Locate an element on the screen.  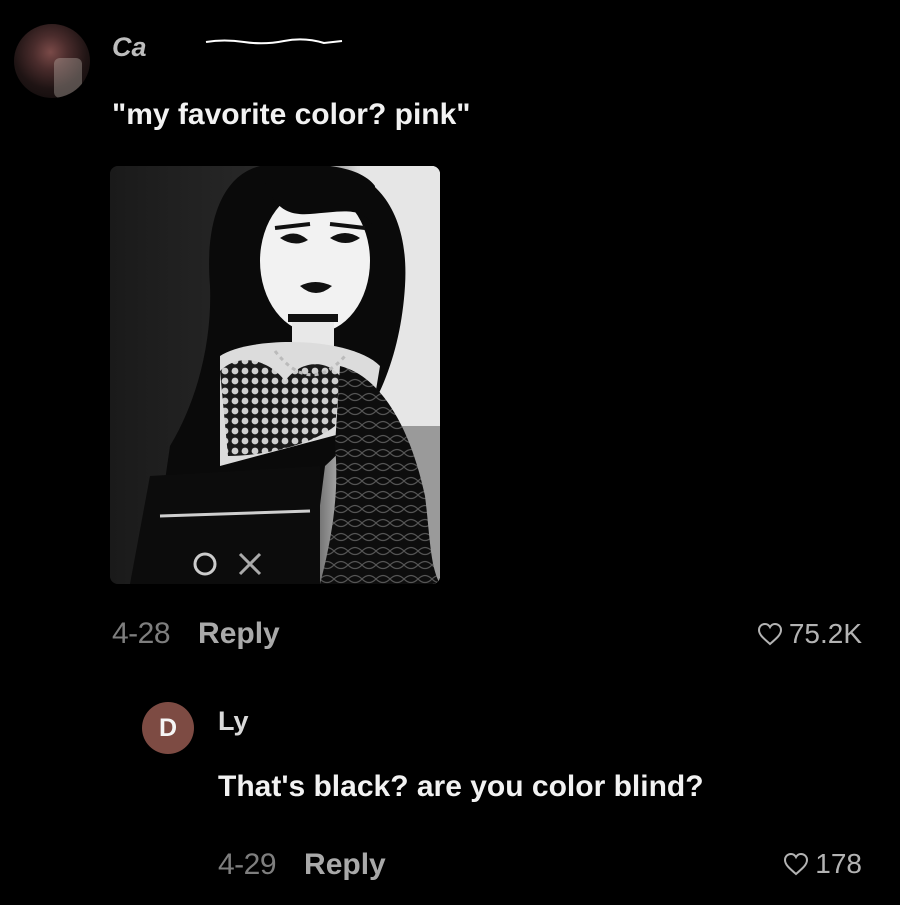
comment-text: "my favorite color? pink" is located at coordinates (291, 114).